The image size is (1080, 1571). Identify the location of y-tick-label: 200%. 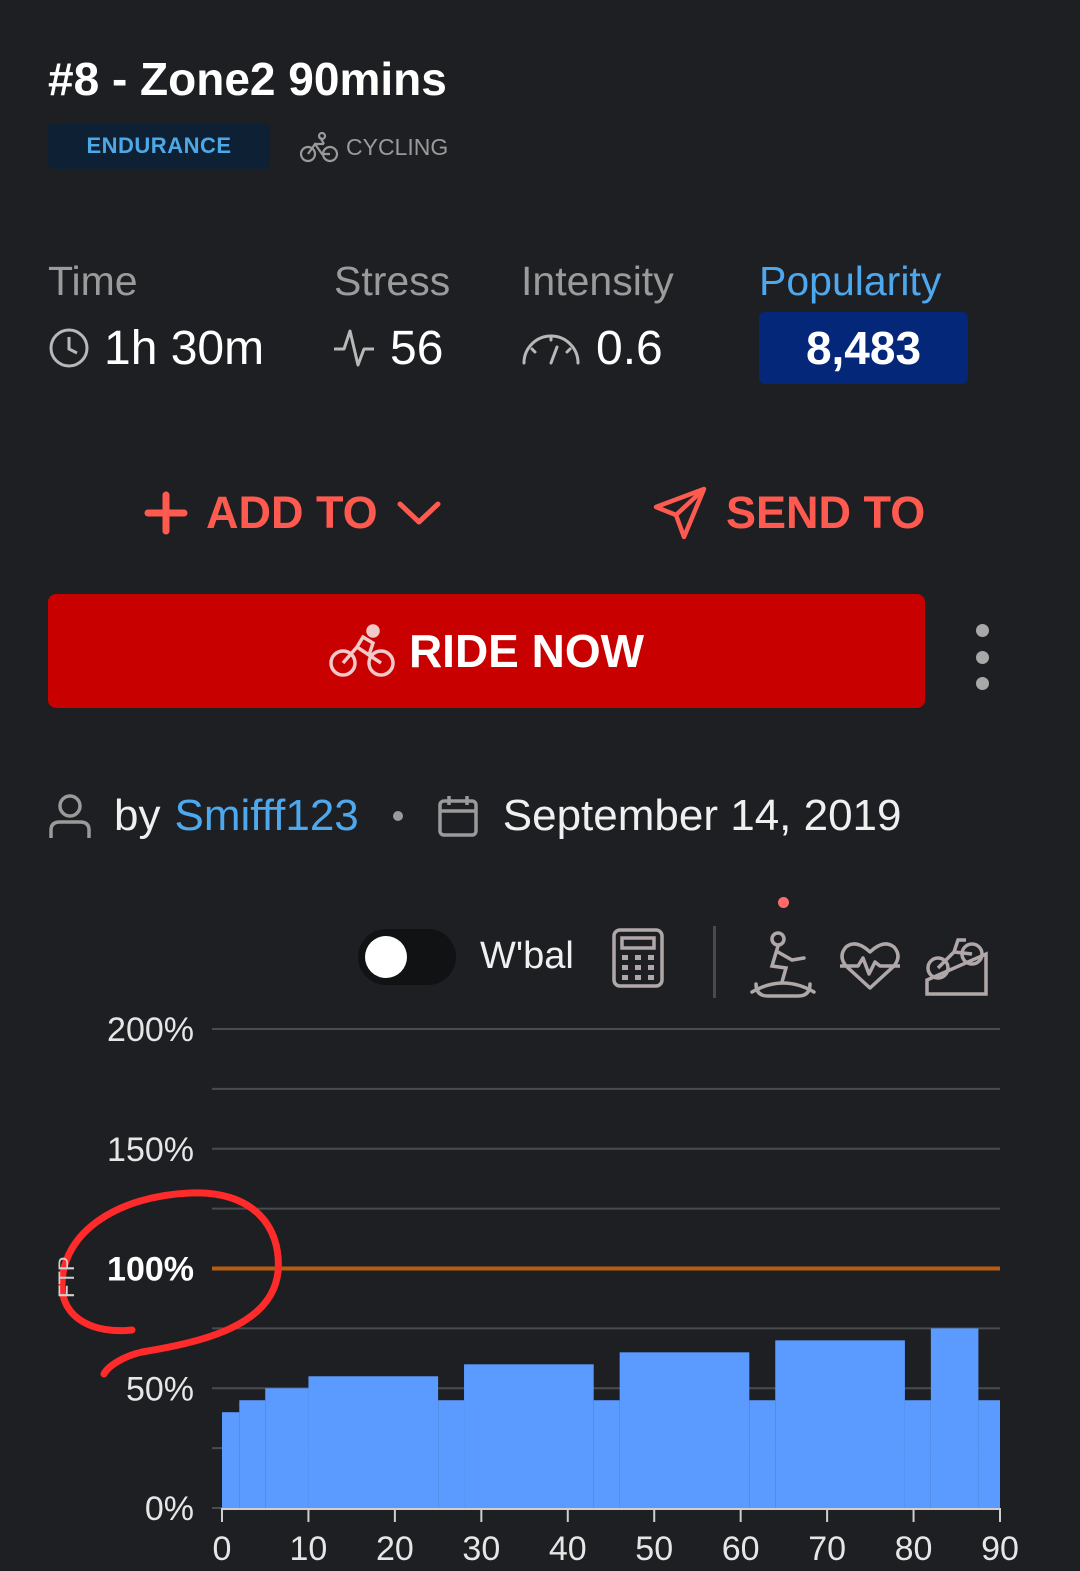
(150, 1030).